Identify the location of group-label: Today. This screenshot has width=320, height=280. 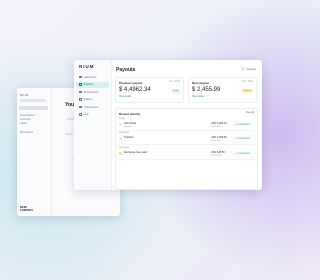
(122, 119).